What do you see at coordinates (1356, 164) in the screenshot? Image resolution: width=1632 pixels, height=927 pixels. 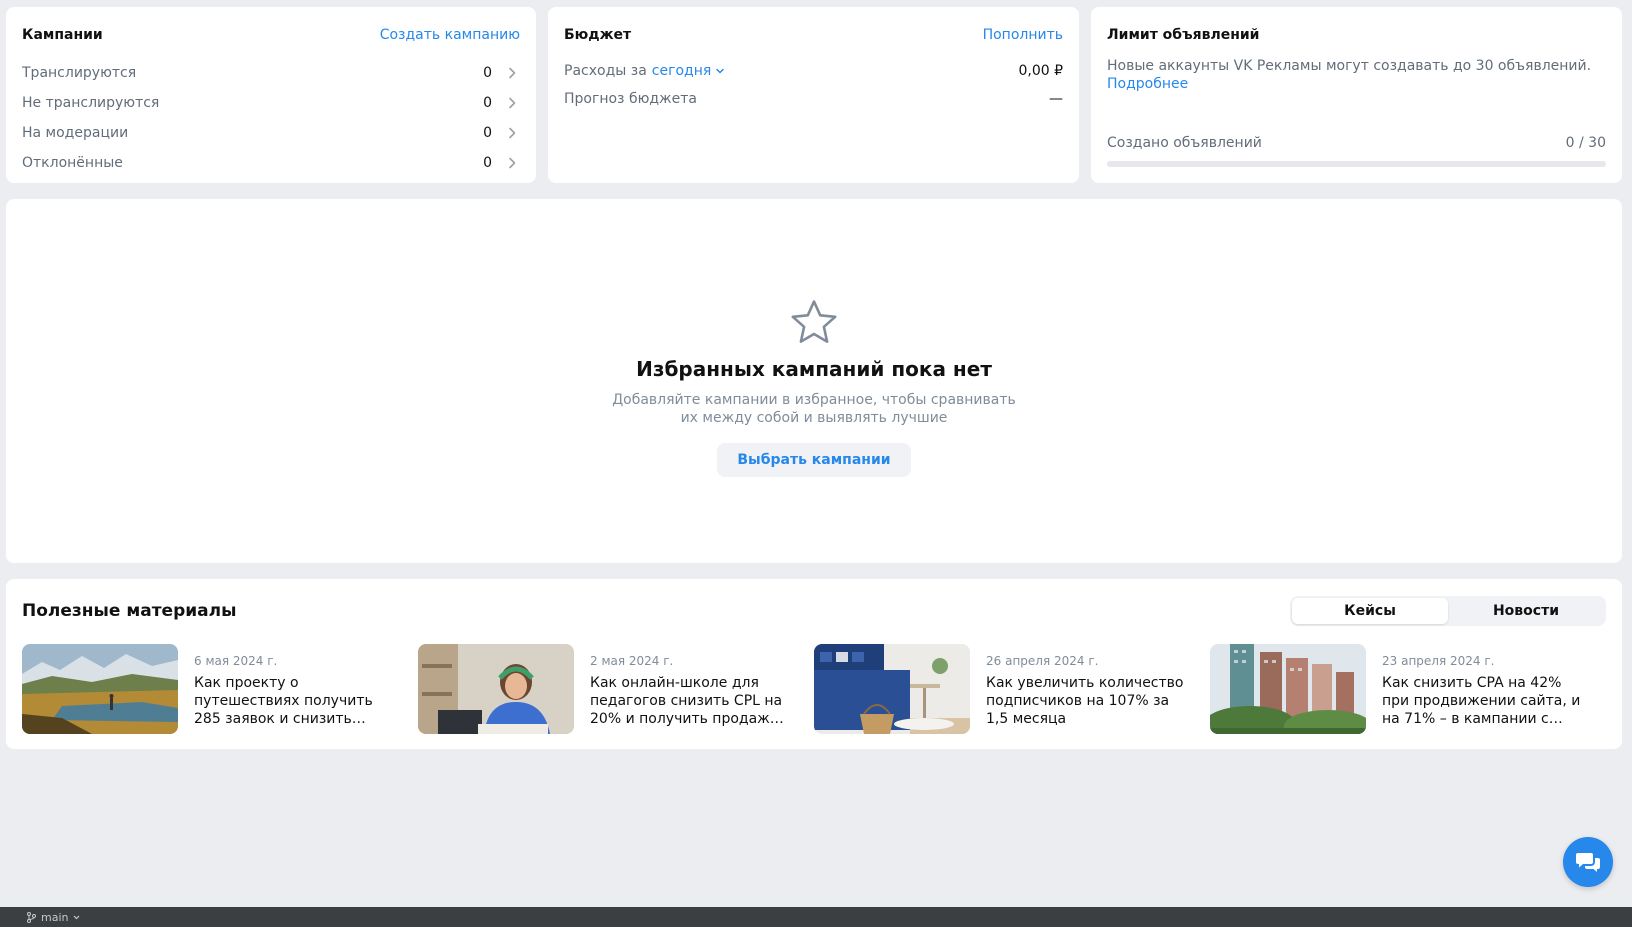 I see `ads-limit-progress` at bounding box center [1356, 164].